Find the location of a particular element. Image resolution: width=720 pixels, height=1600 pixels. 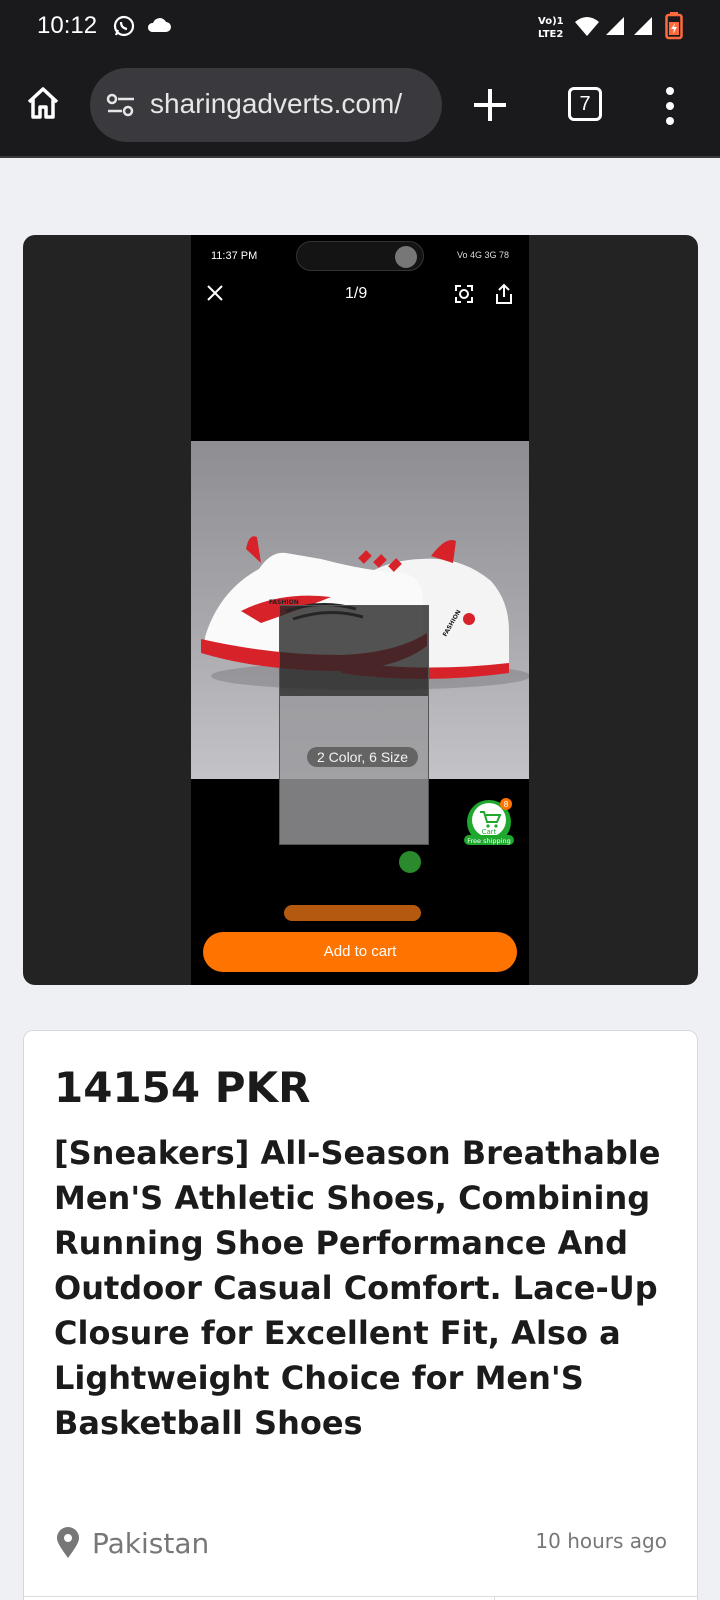

nested-screenshot is located at coordinates (354, 725).